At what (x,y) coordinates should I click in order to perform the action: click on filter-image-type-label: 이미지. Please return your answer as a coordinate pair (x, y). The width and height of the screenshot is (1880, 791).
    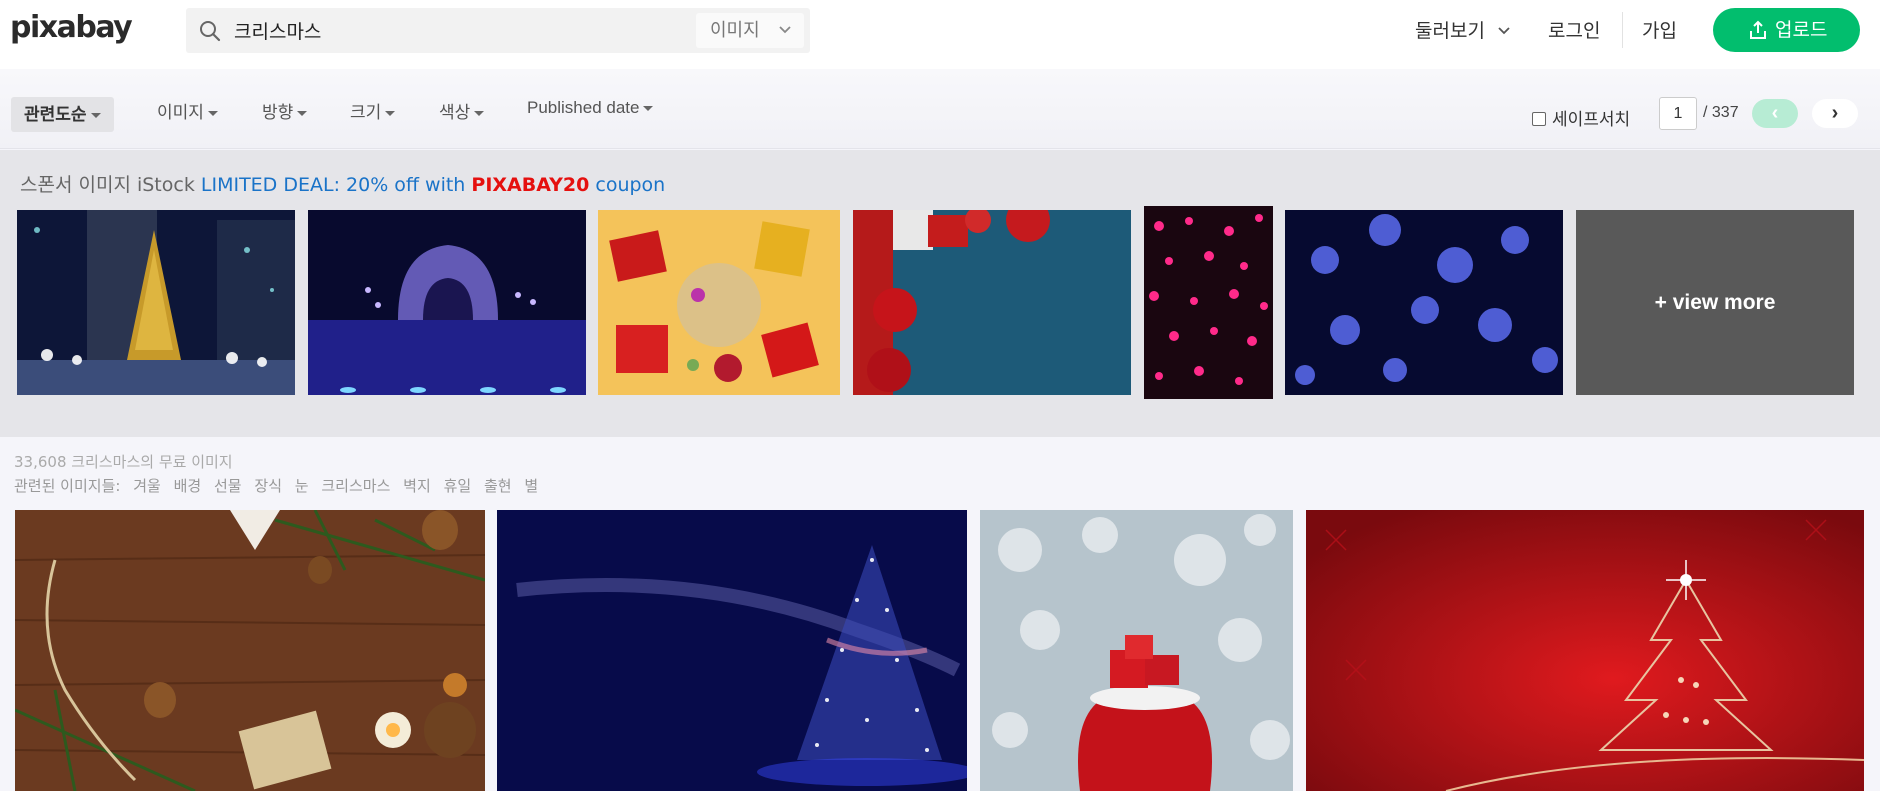
    Looking at the image, I should click on (180, 112).